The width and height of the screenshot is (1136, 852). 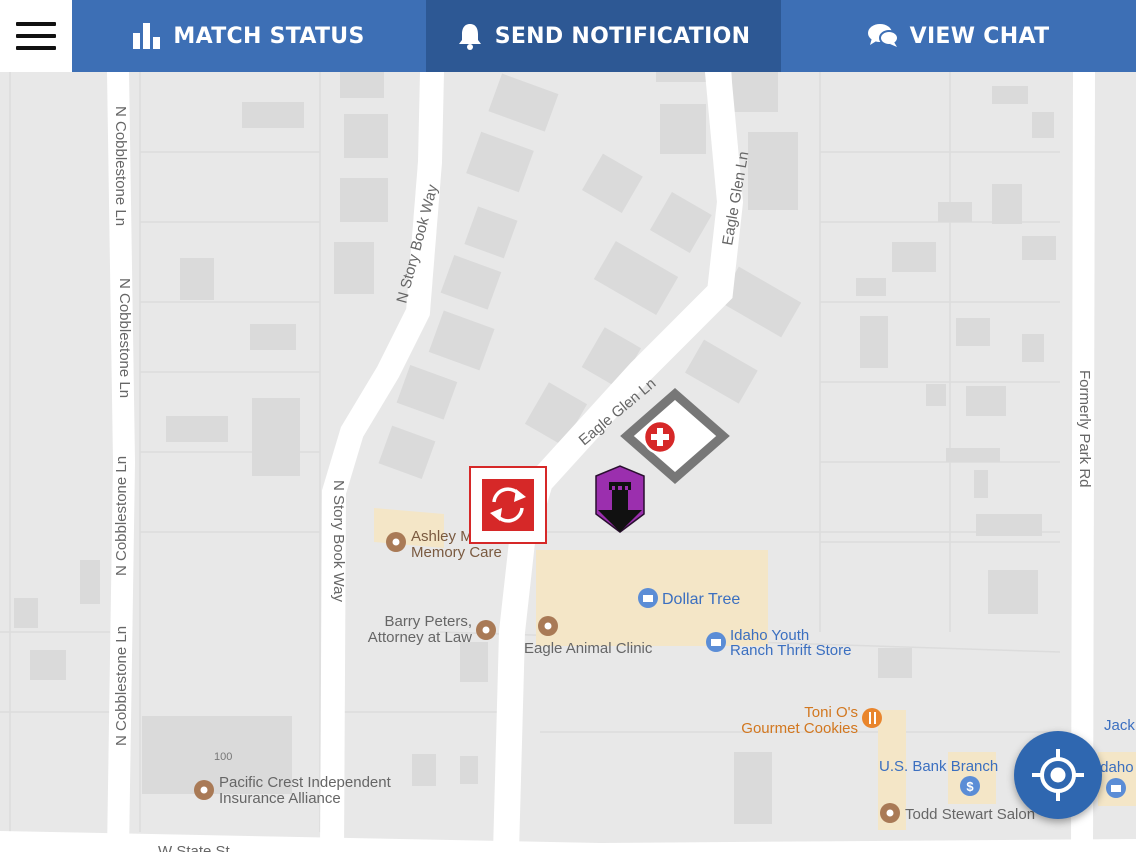 What do you see at coordinates (1116, 788) in the screenshot?
I see `idaho-partial-shopping-icon` at bounding box center [1116, 788].